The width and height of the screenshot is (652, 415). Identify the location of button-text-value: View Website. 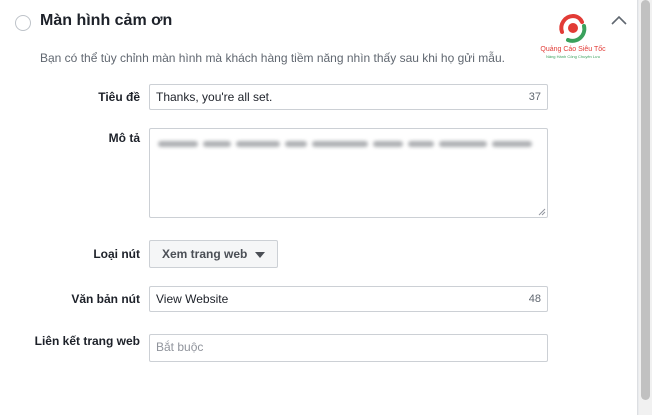
(192, 299).